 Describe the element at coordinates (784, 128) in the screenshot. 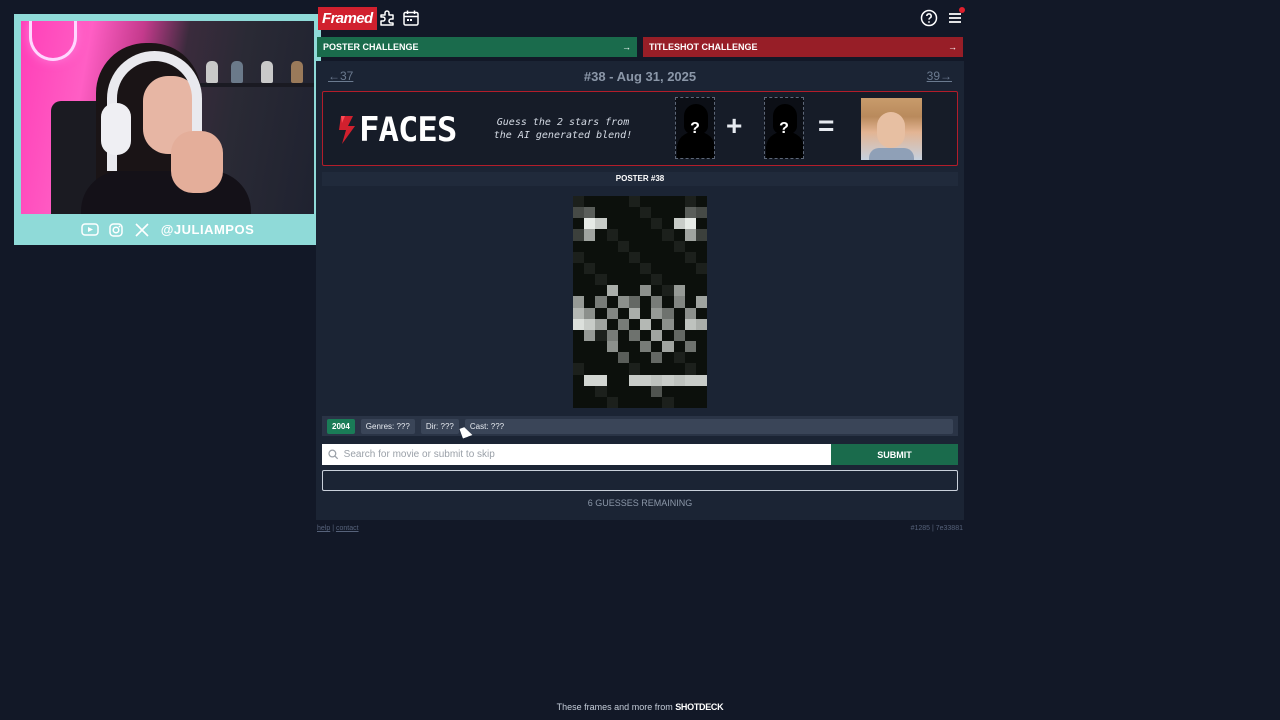

I see `mystery-star-2: ?` at that location.